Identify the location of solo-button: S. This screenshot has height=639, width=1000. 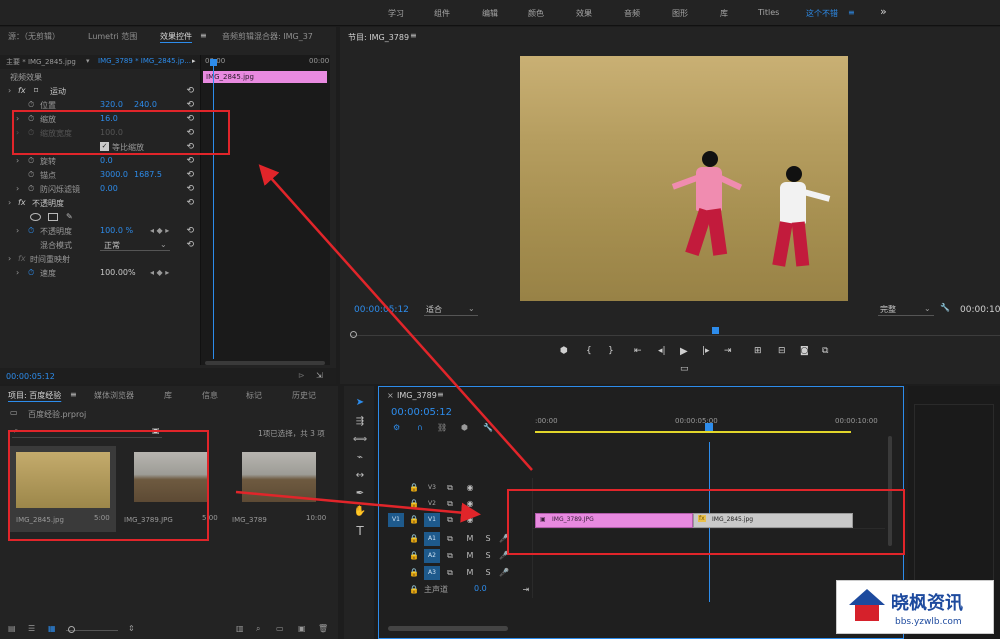
(488, 573).